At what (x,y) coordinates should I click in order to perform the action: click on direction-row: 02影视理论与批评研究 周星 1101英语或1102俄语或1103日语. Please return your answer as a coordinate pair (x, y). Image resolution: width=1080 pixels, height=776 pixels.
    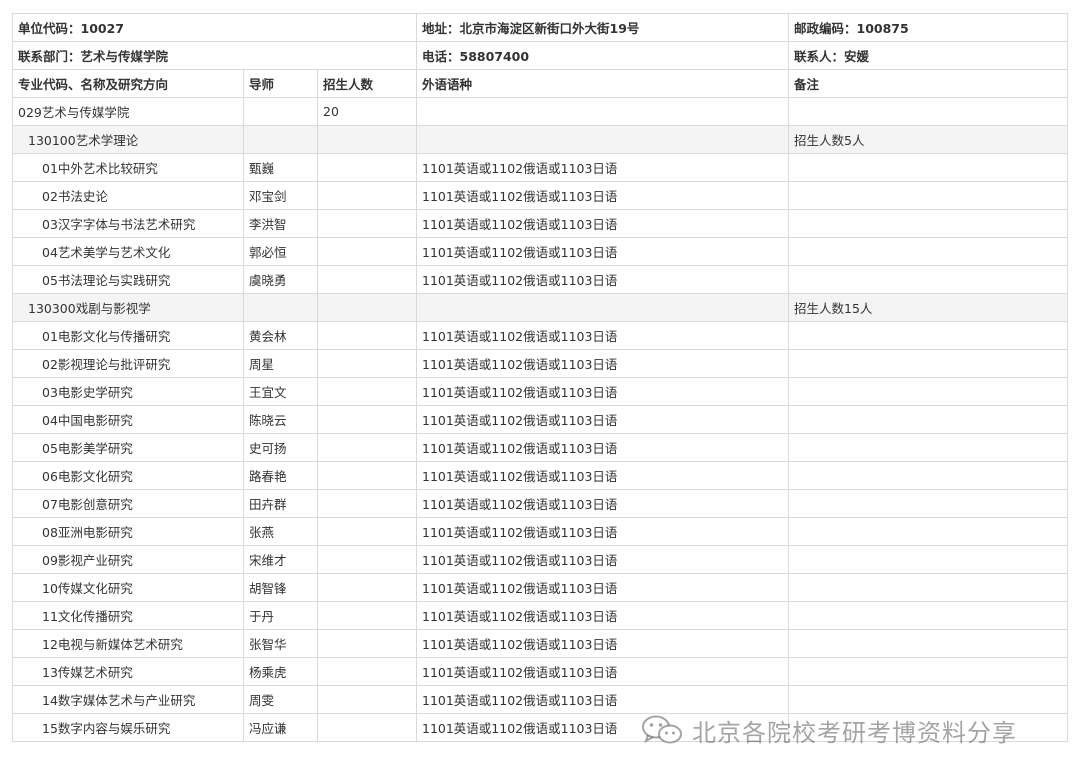
    Looking at the image, I should click on (540, 363).